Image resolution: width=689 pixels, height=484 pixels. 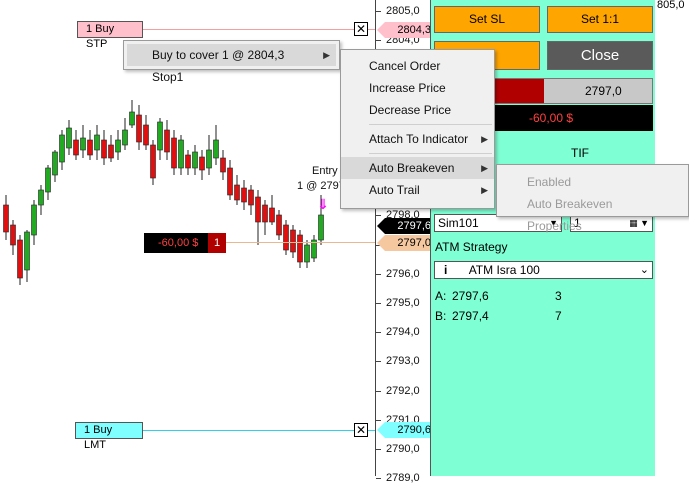 I want to click on entry-line, so click(x=302, y=242).